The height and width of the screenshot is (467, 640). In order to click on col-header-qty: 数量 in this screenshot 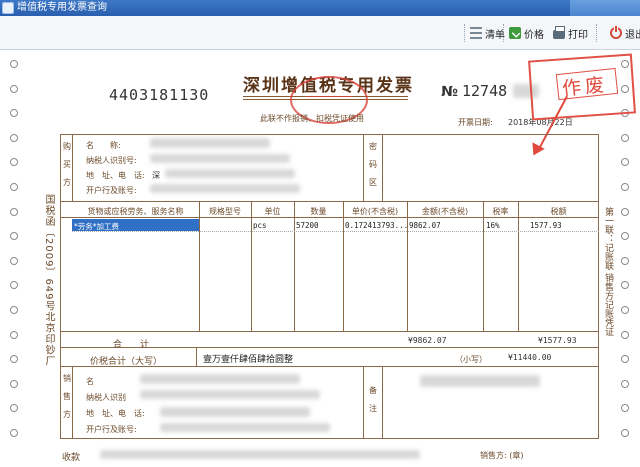, I will do `click(318, 211)`.